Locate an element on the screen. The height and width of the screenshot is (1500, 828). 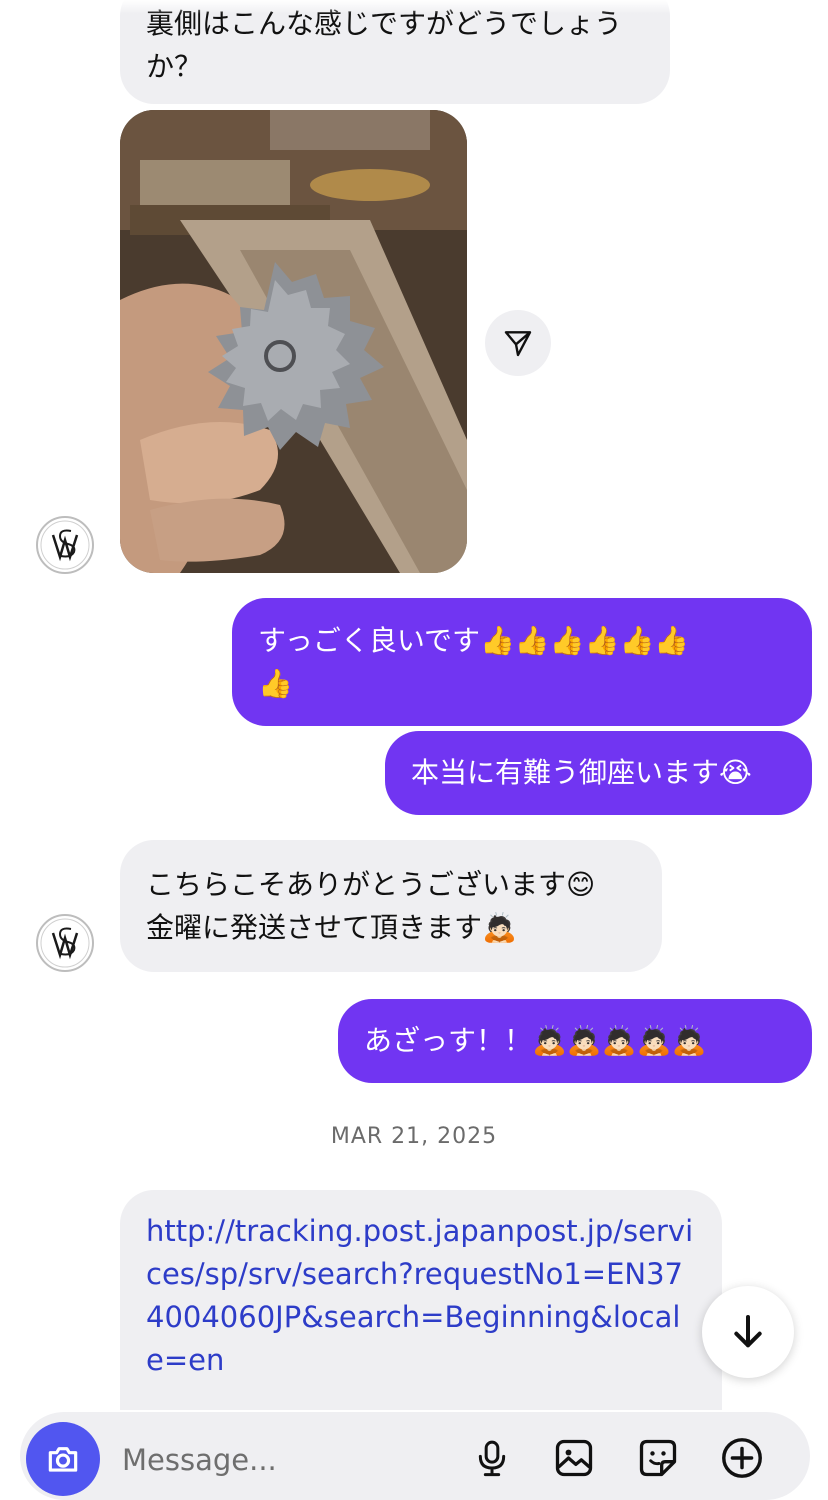
sticker-button is located at coordinates (658, 1458).